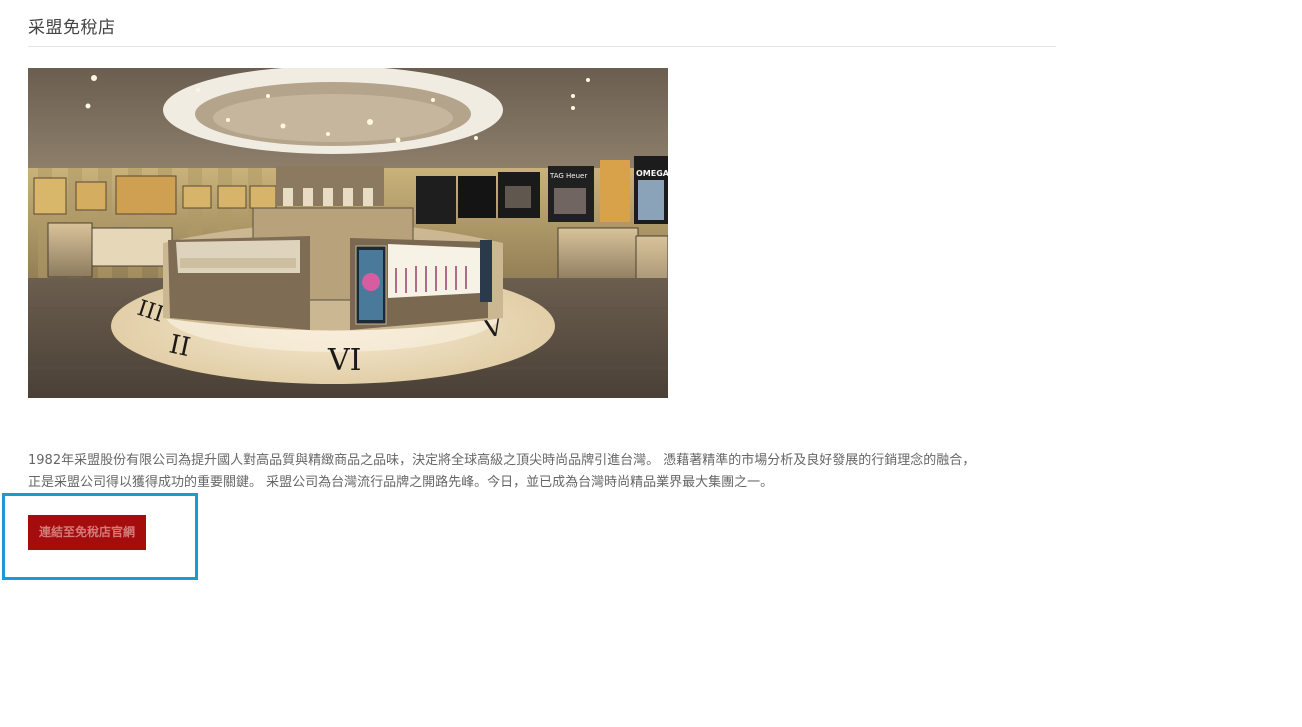 The image size is (1302, 727). Describe the element at coordinates (239, 283) in the screenshot. I see `central-counter-left` at that location.